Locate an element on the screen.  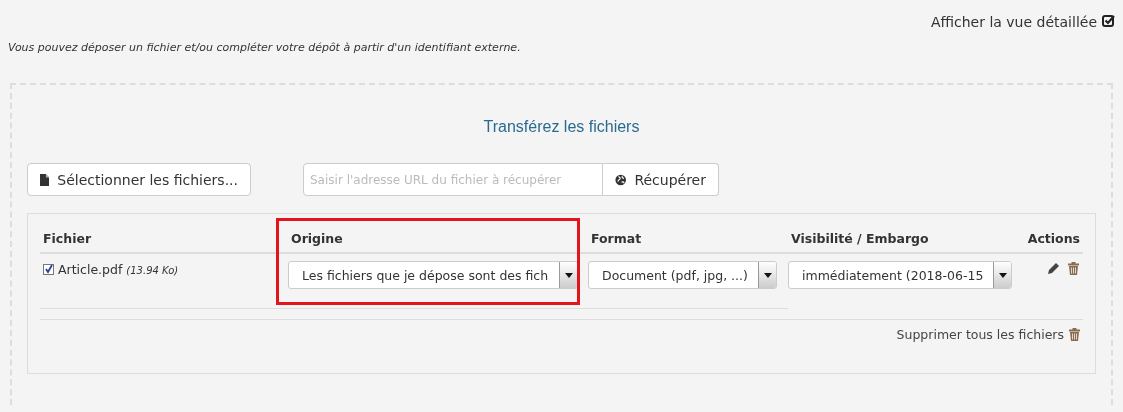
column-header: Actions is located at coordinates (1053, 238).